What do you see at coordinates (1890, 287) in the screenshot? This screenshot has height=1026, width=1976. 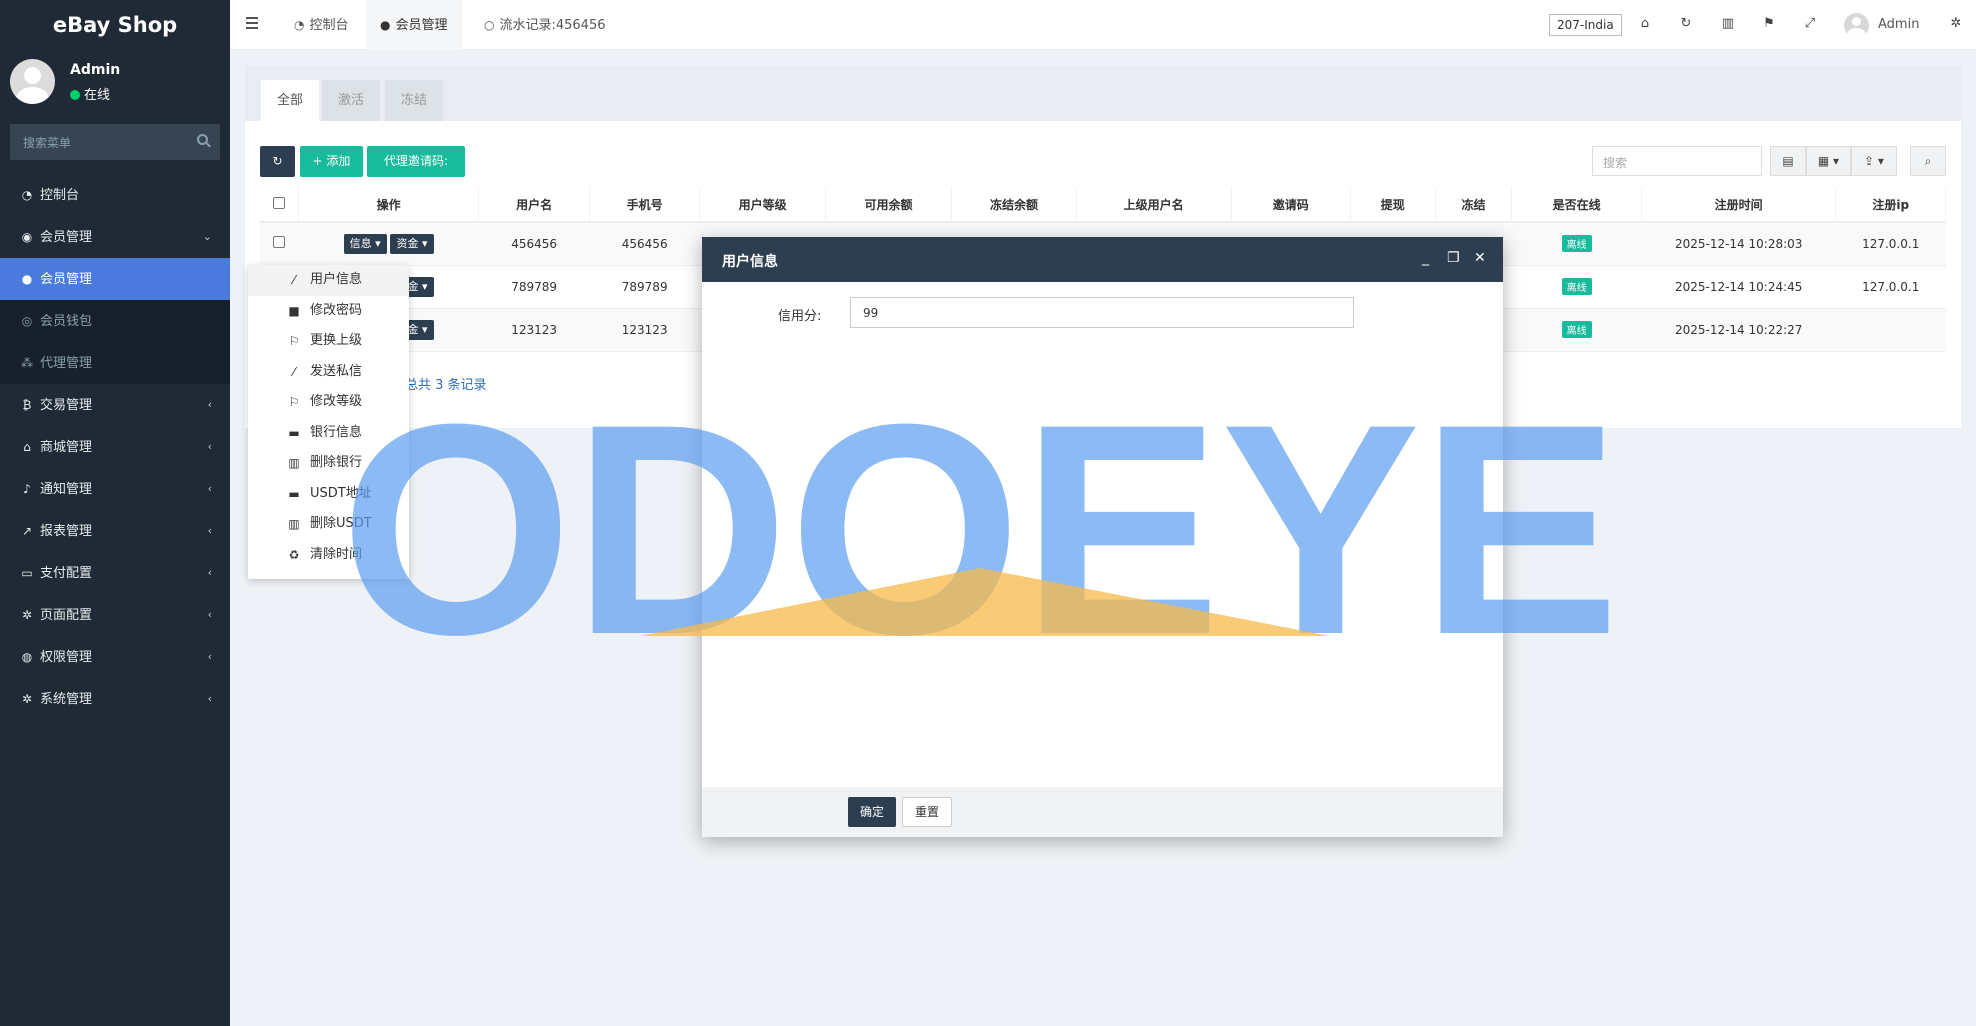 I see `cell-reg-ip: 127.0.0.1` at bounding box center [1890, 287].